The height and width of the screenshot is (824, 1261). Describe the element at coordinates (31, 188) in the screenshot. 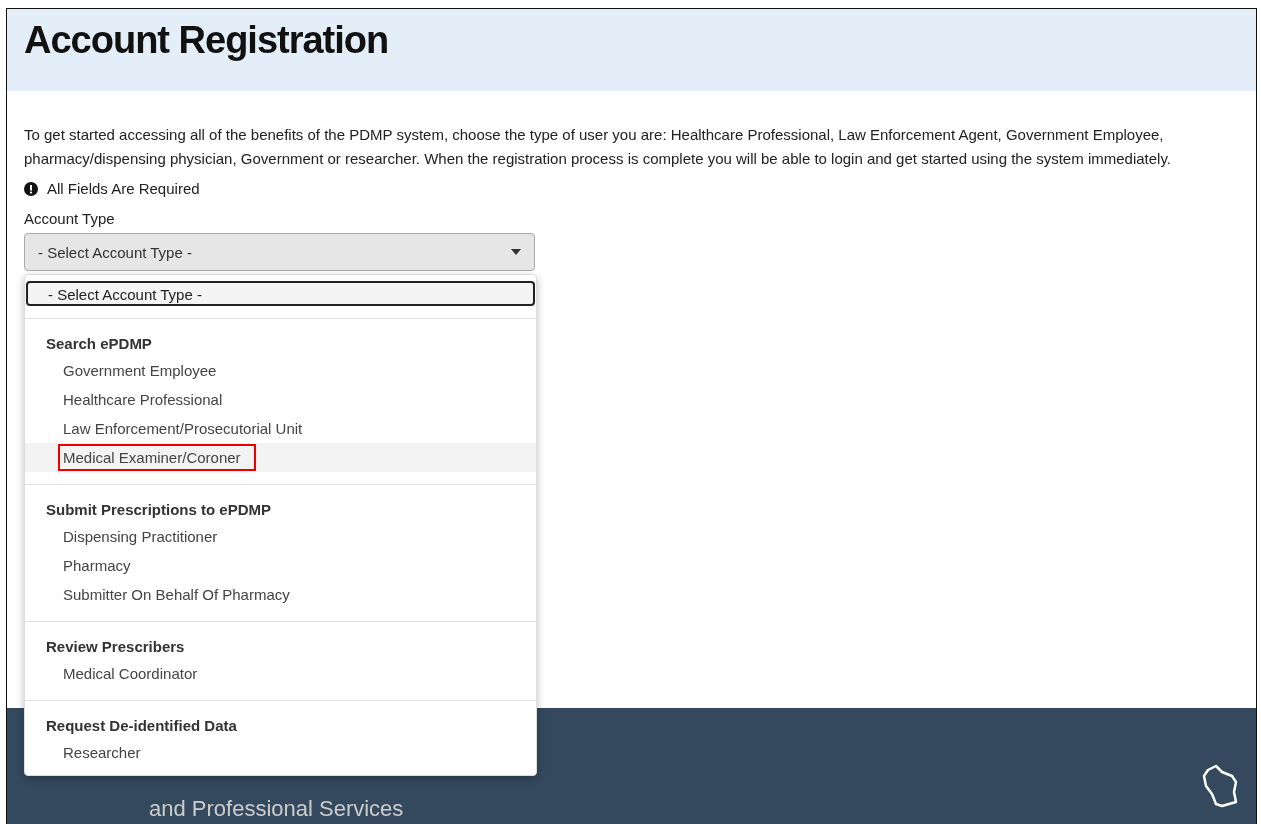

I see `exclamation-icon` at that location.